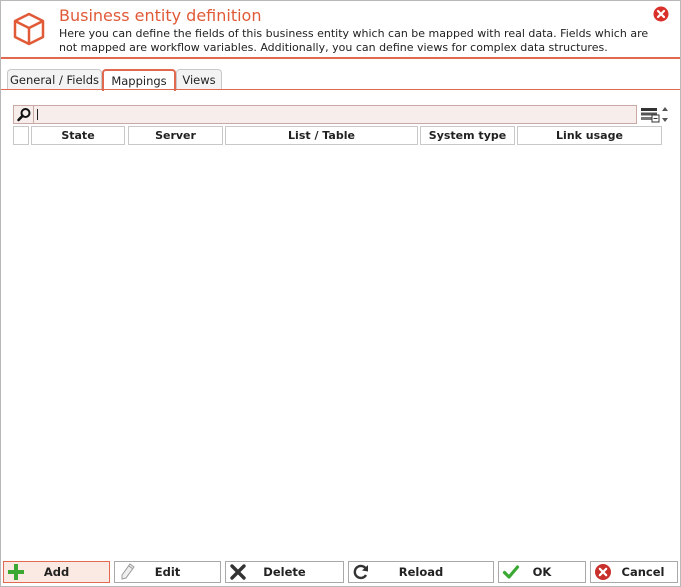  I want to click on delete-button: Delete, so click(284, 572).